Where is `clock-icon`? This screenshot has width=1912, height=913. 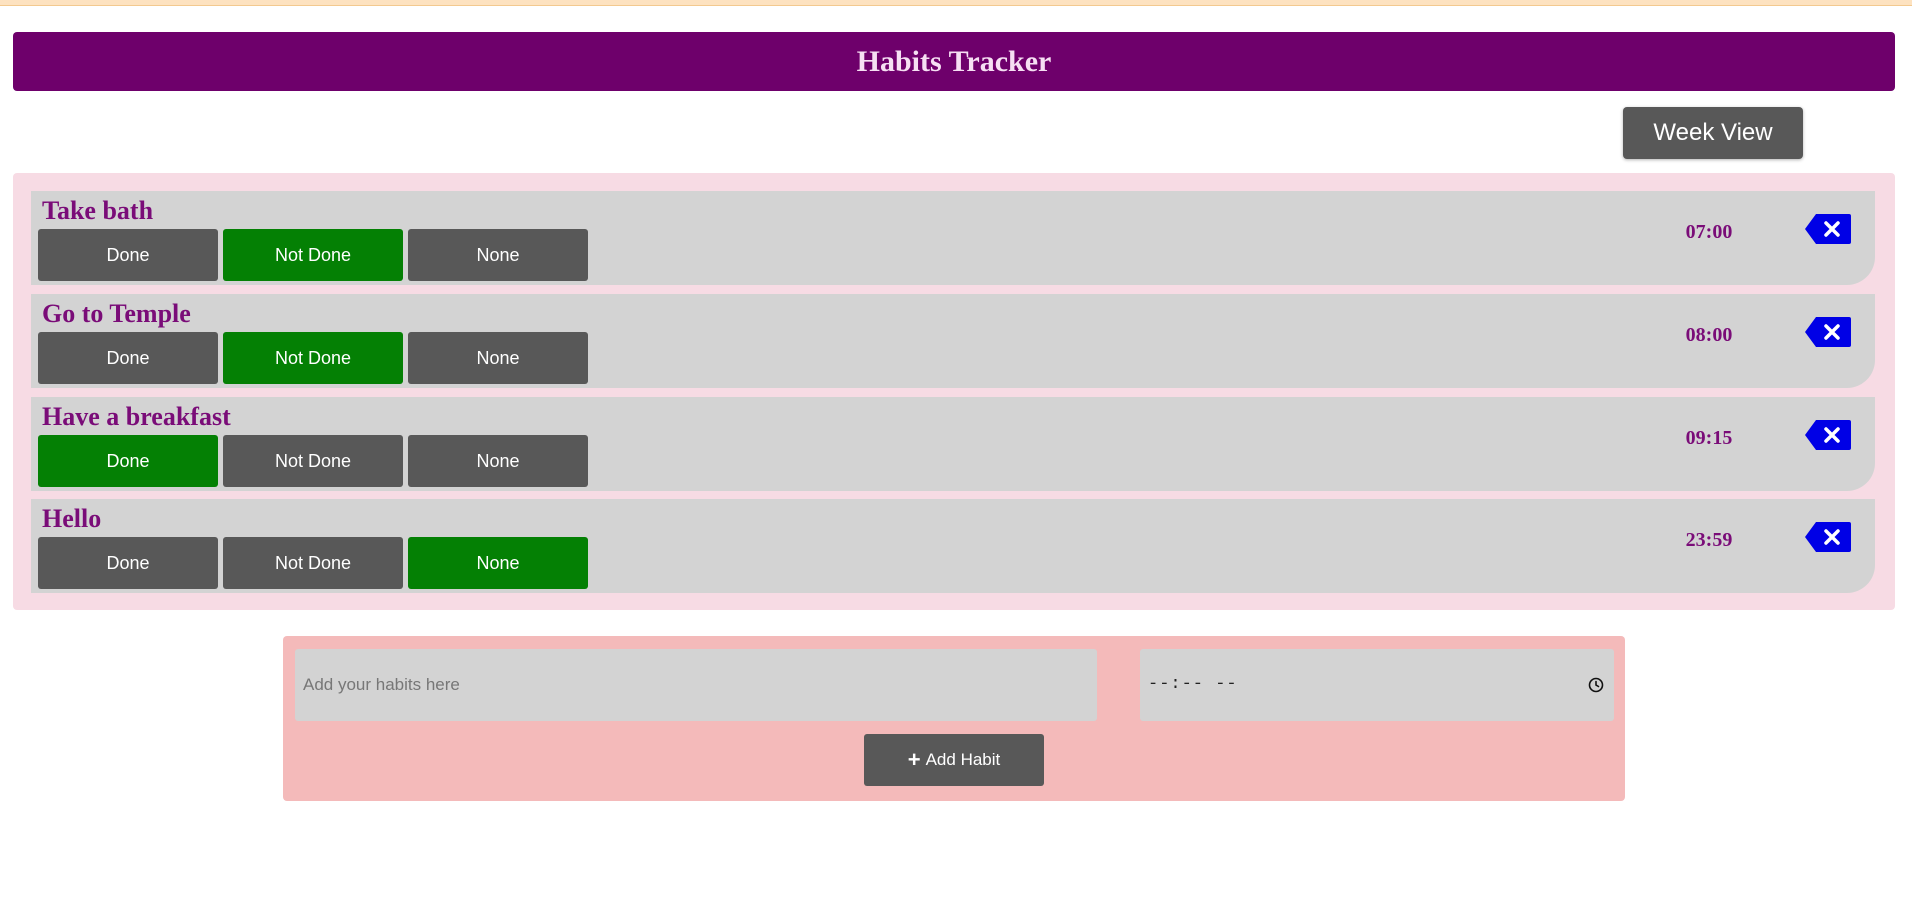
clock-icon is located at coordinates (1596, 685).